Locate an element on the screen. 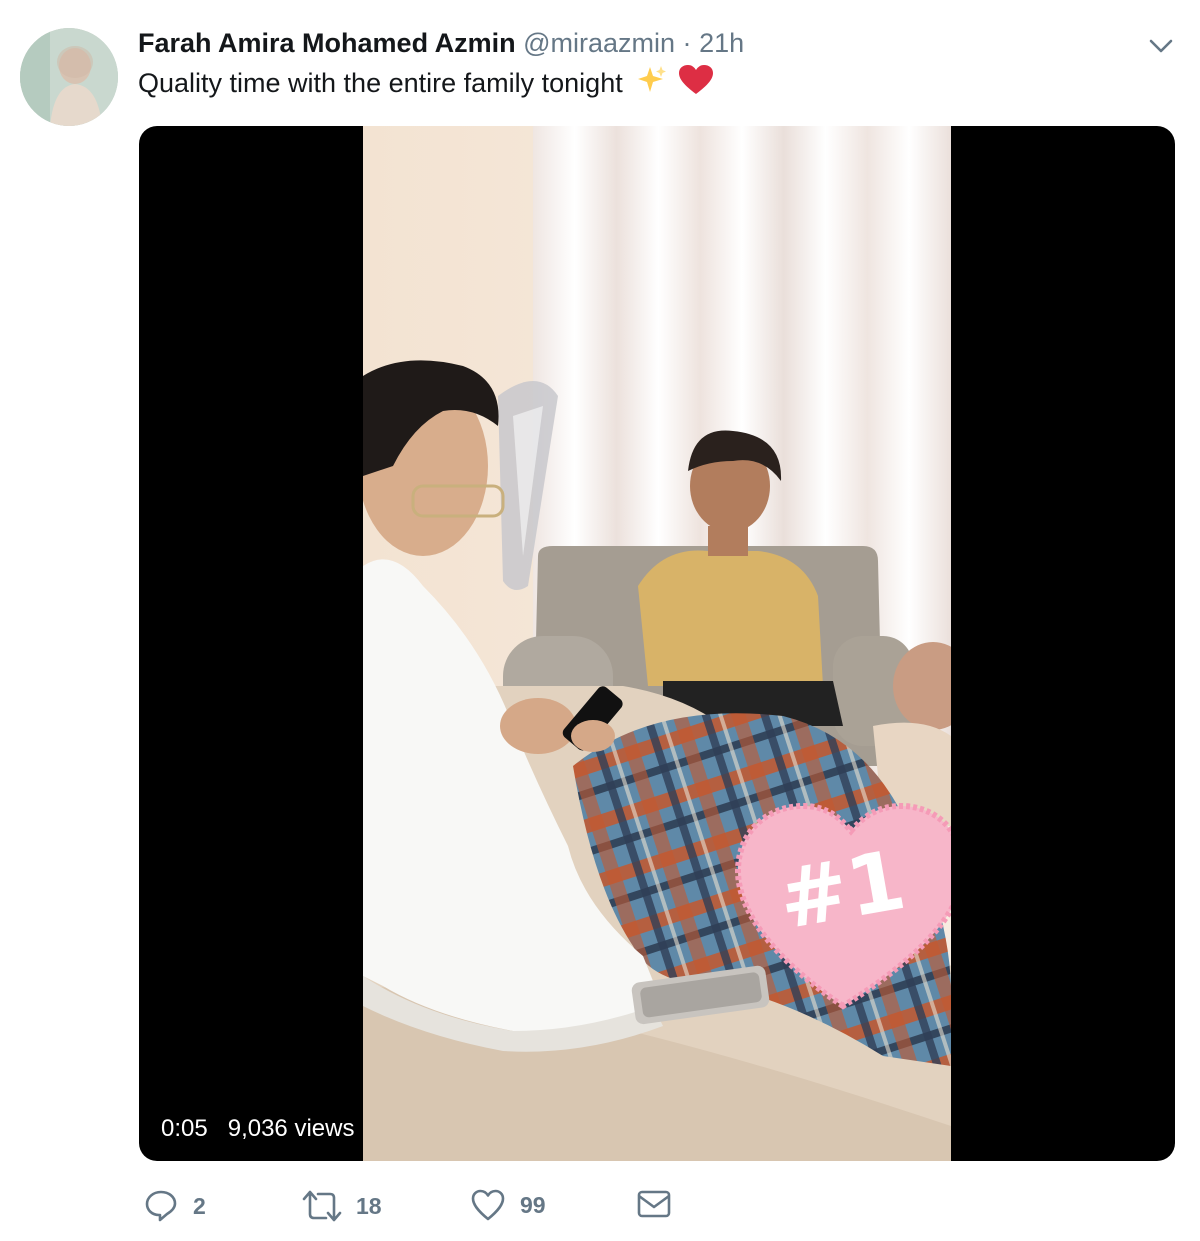 The height and width of the screenshot is (1241, 1200). chevron-down-icon is located at coordinates (1161, 46).